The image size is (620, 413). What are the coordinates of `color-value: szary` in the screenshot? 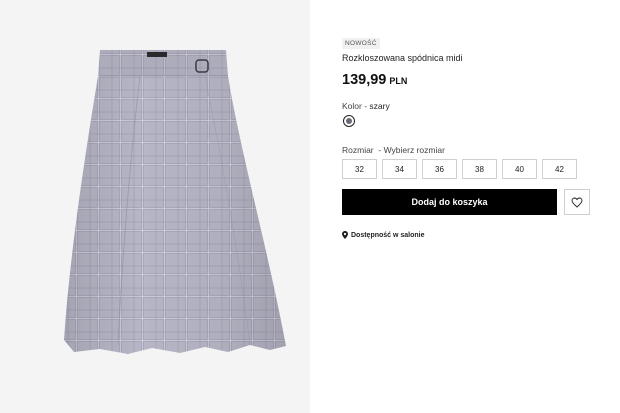 It's located at (379, 106).